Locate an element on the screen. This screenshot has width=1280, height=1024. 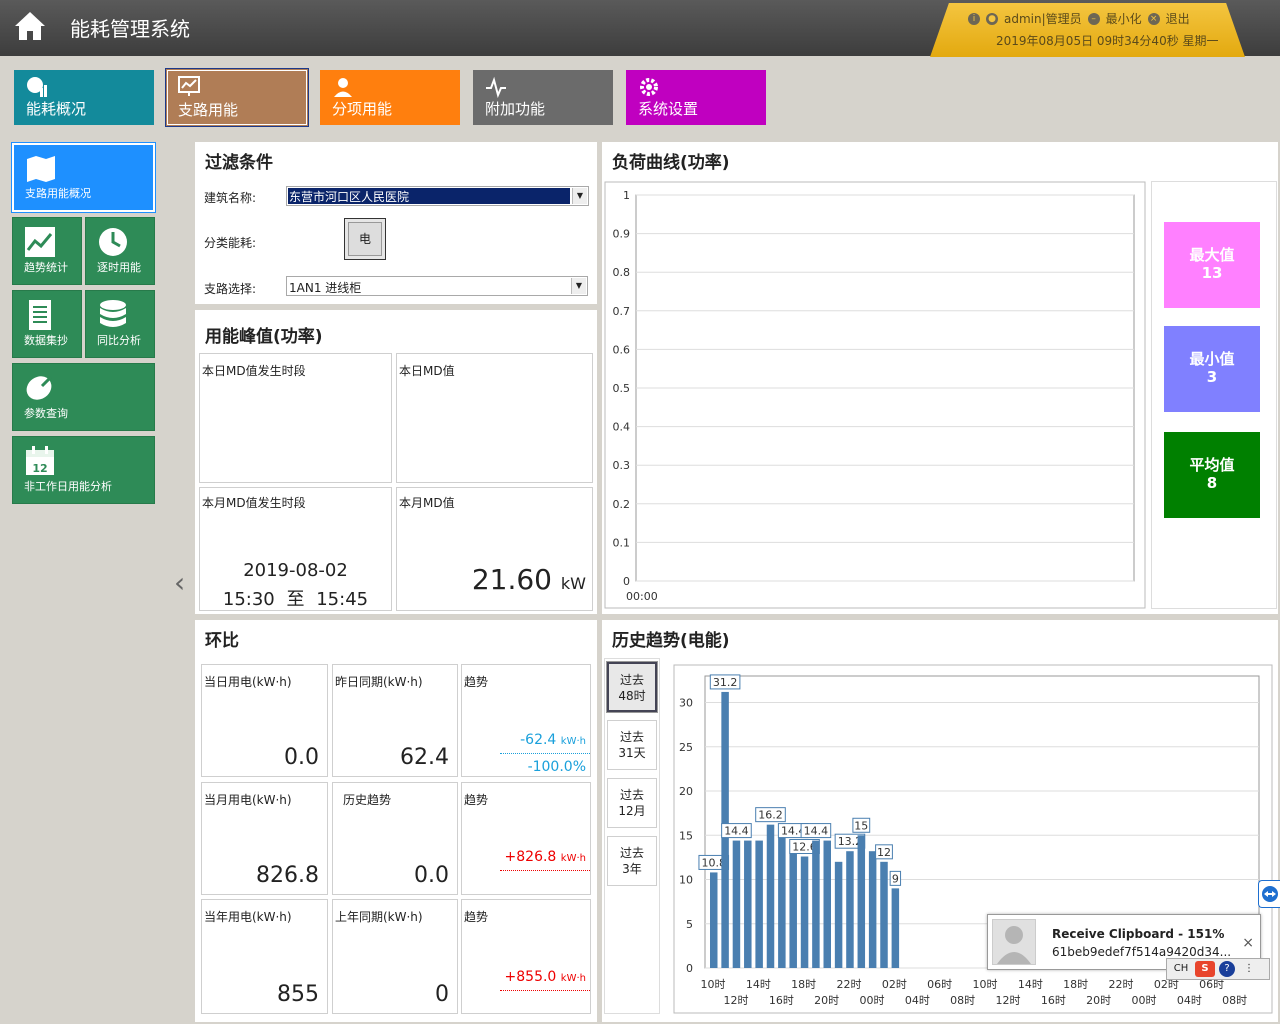
logout-icon: × is located at coordinates (1153, 18).